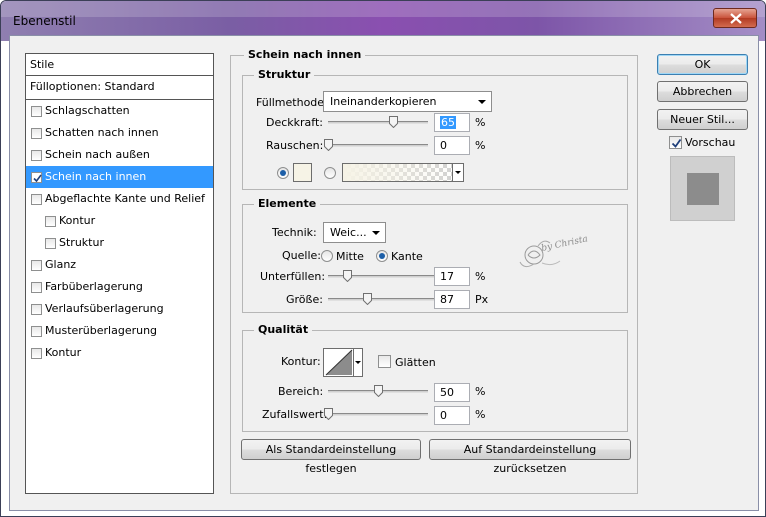  I want to click on zufallswert-unit: %, so click(480, 414).